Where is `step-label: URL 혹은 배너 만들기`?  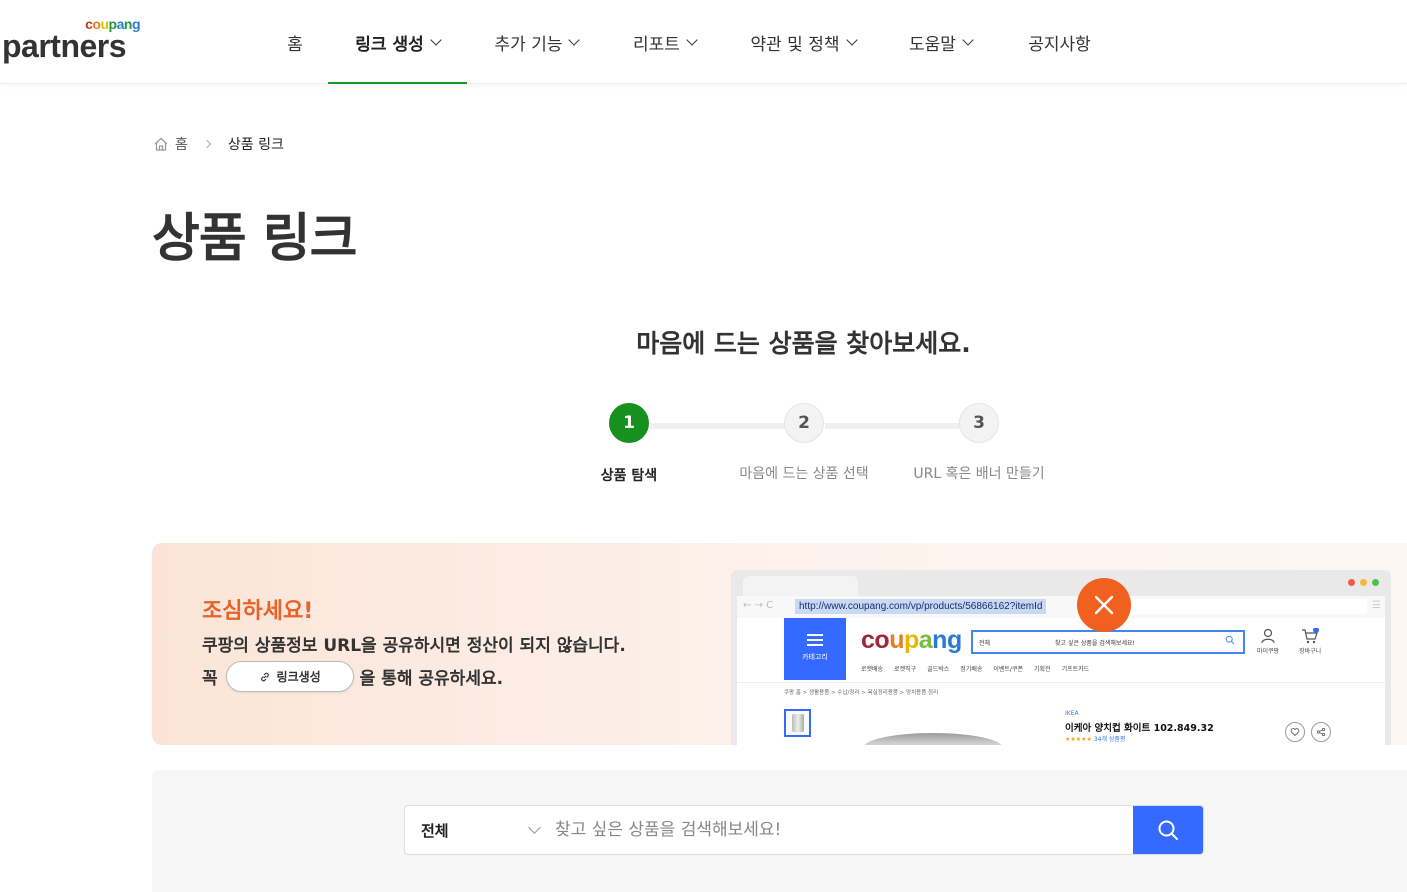
step-label: URL 혹은 배너 만들기 is located at coordinates (979, 474).